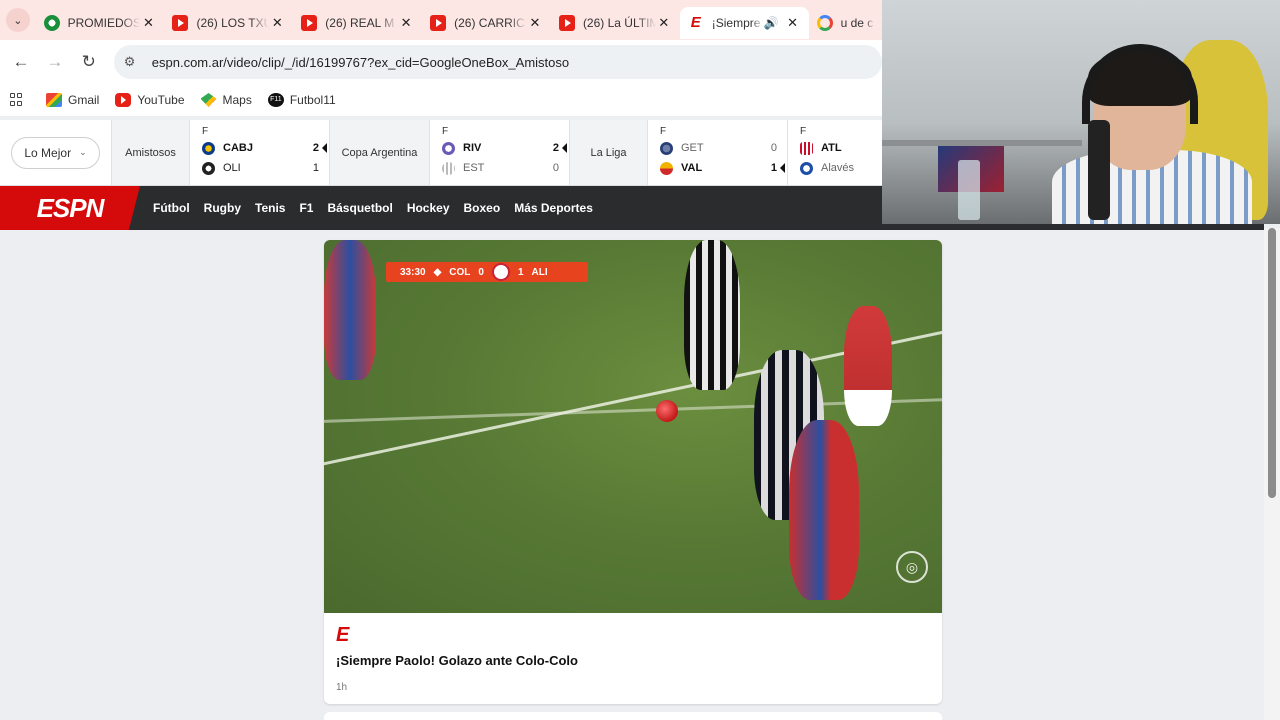 The image size is (1280, 720). Describe the element at coordinates (70, 208) in the screenshot. I see `espn-logo: ESPN` at that location.